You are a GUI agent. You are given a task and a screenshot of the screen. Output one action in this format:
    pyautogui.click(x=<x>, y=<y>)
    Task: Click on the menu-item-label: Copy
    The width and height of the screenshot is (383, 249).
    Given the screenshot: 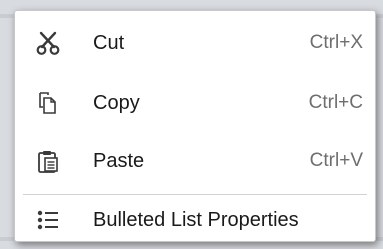 What is the action you would take?
    pyautogui.click(x=116, y=102)
    